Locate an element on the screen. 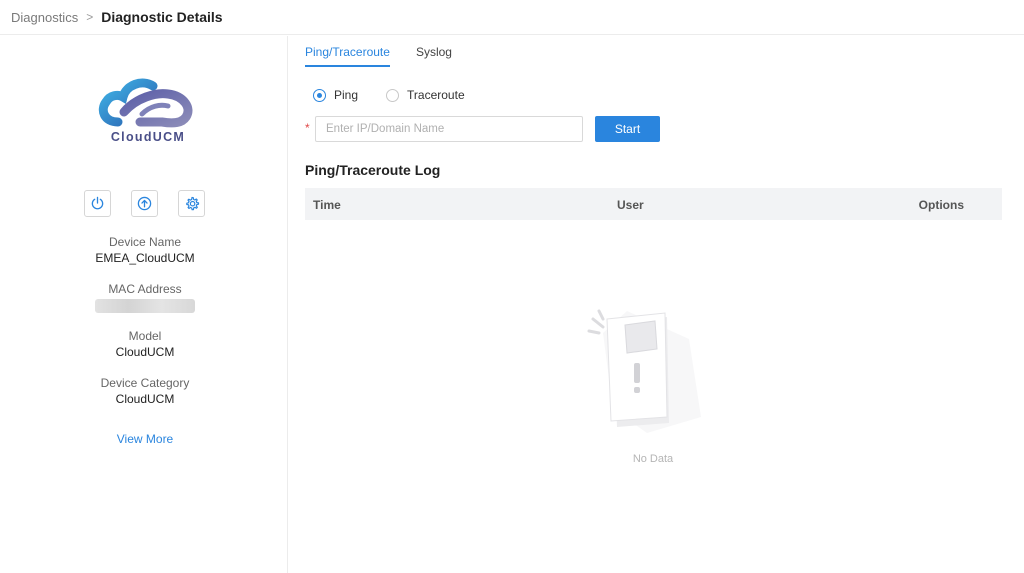 This screenshot has height=573, width=1024. upgrade-button is located at coordinates (144, 203).